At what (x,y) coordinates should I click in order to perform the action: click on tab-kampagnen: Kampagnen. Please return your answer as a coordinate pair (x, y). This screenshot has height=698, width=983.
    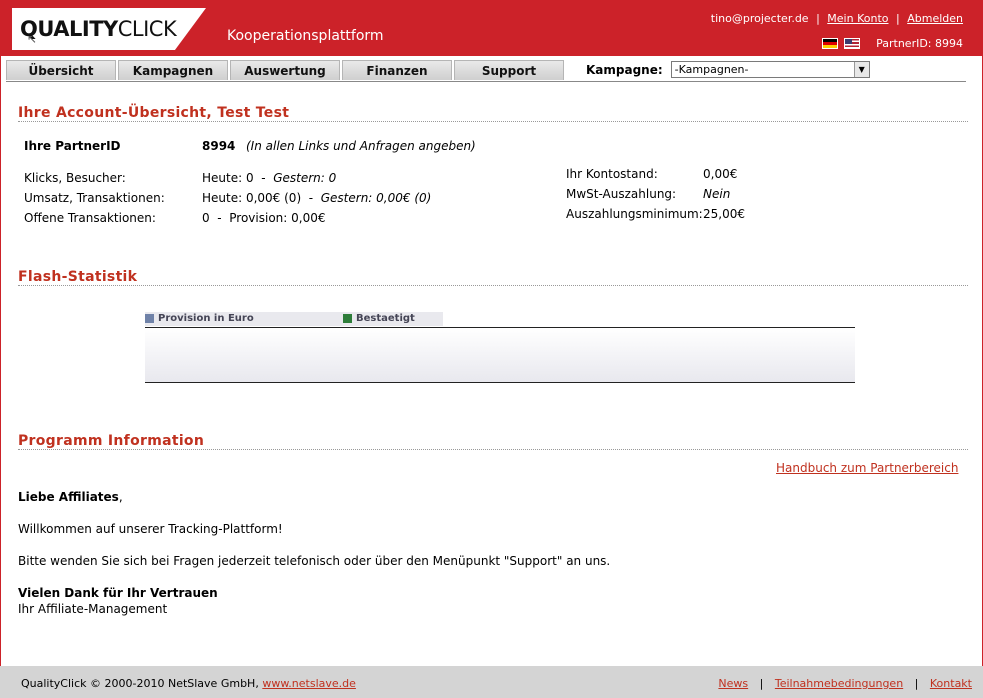
    Looking at the image, I should click on (173, 70).